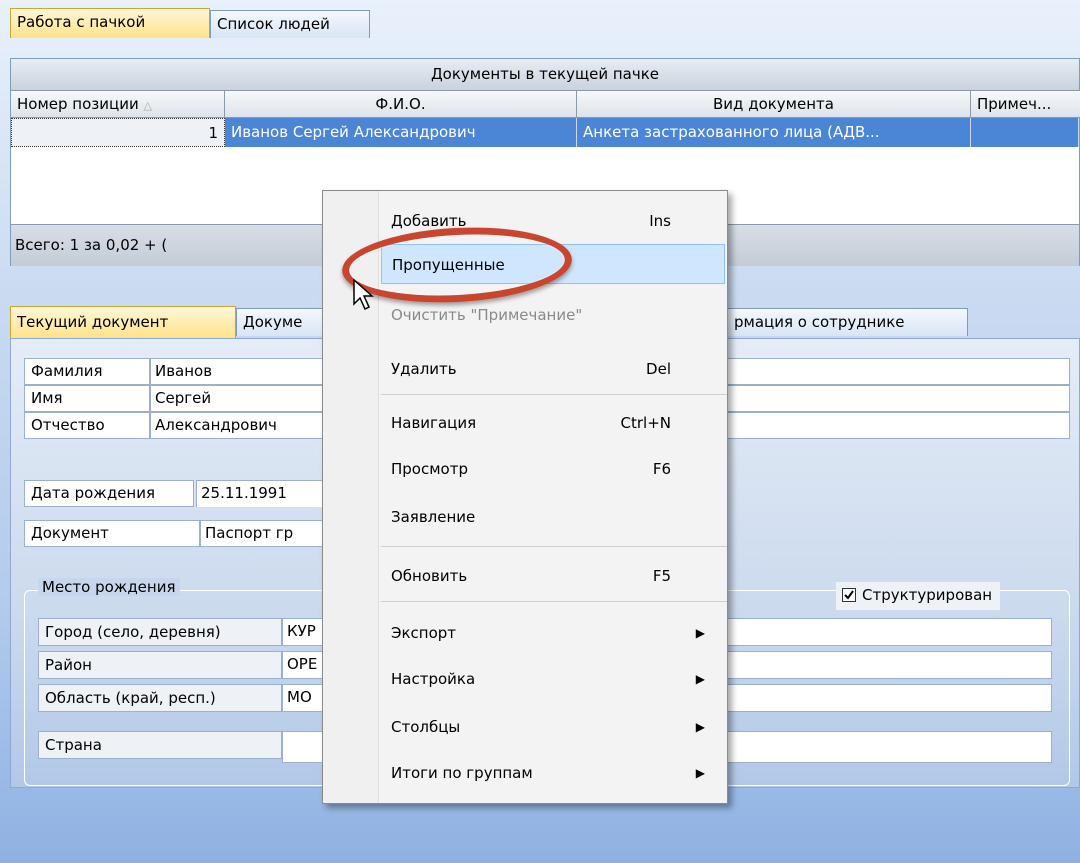 This screenshot has width=1080, height=863. Describe the element at coordinates (160, 698) in the screenshot. I see `region-label: Область (край, респ.)` at that location.